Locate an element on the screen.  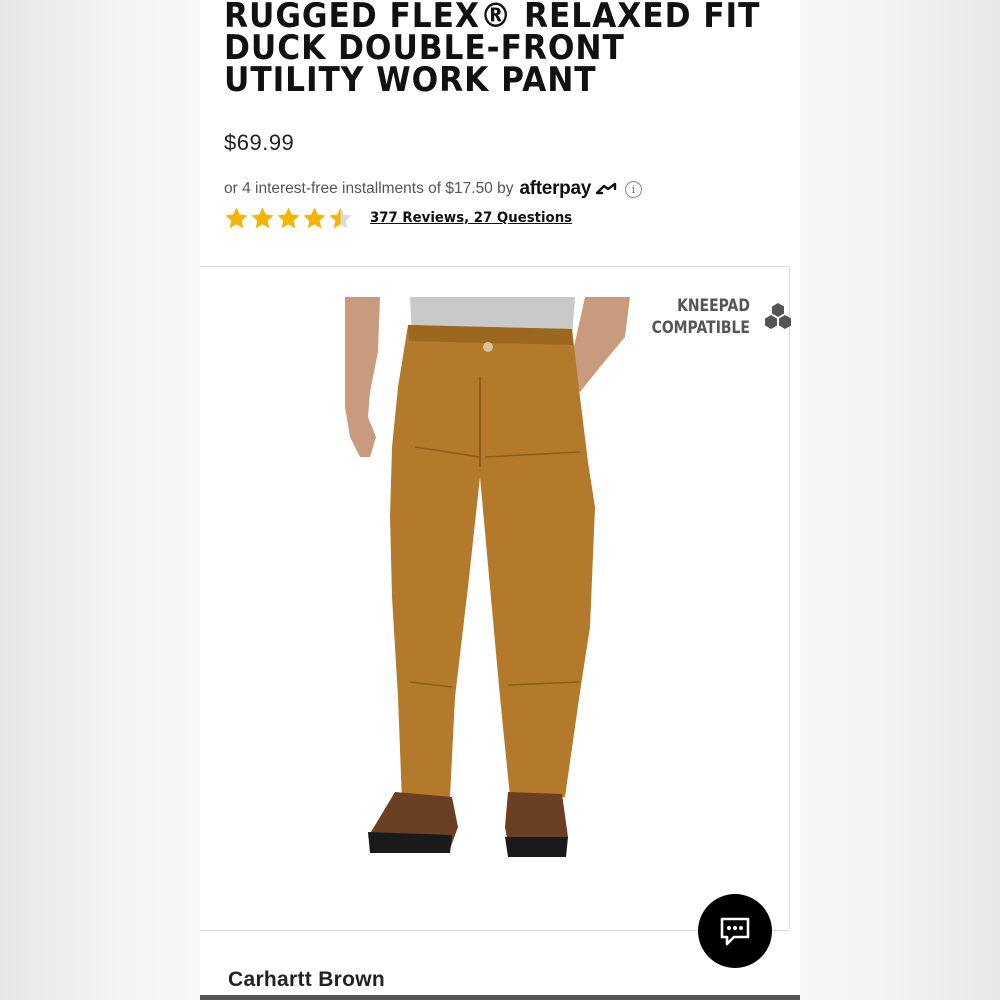
selected-color-name: Carhartt Brown is located at coordinates (307, 979).